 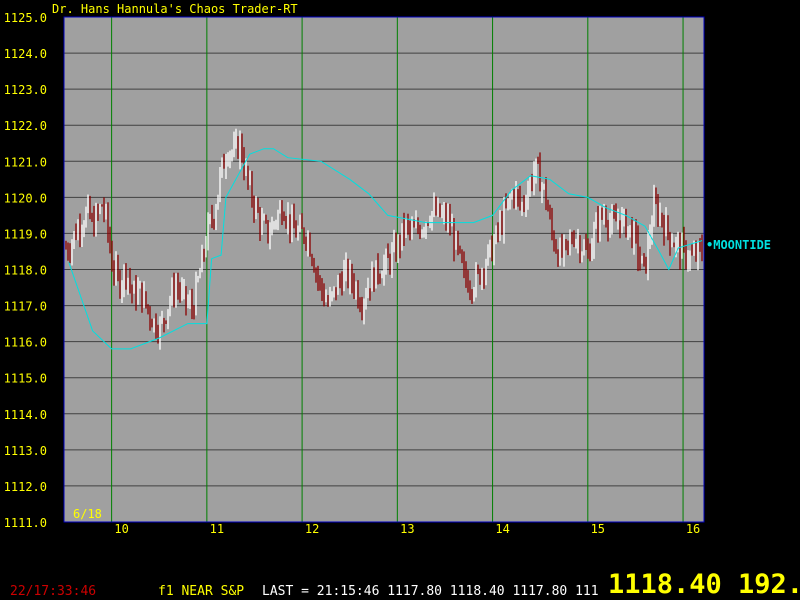 I want to click on x-tick-label: 10, so click(x=121, y=529).